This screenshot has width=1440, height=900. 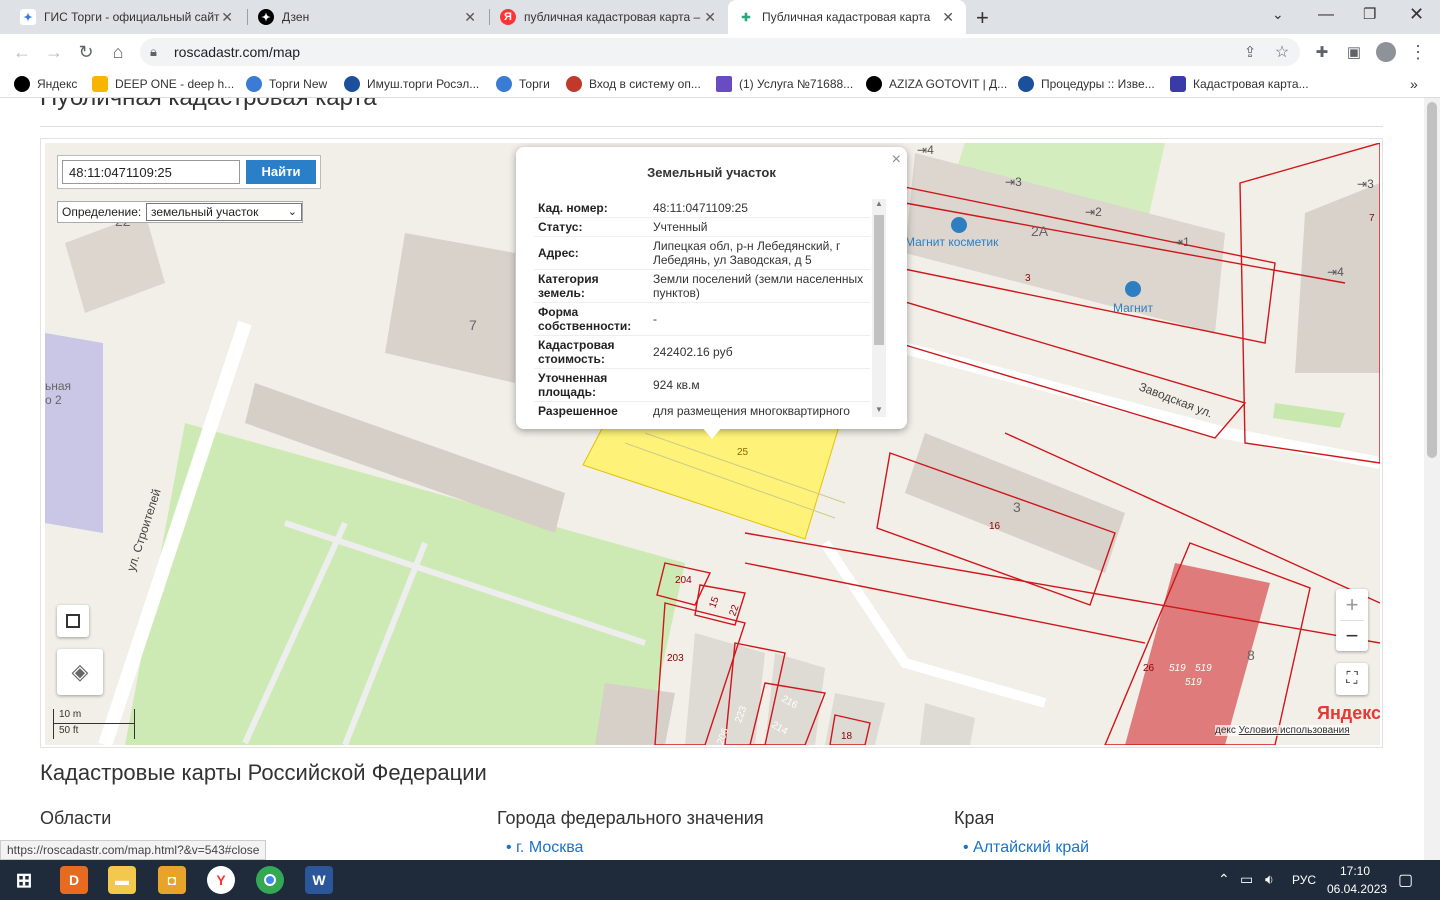 I want to click on menu-icon: ⋮, so click(x=1418, y=52).